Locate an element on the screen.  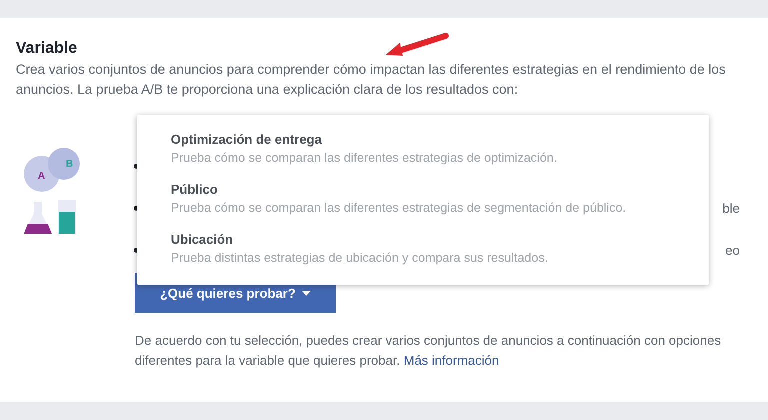
option-description: Prueba cómo se comparan las diferentes estrategias de segmentación de público. is located at coordinates (399, 208).